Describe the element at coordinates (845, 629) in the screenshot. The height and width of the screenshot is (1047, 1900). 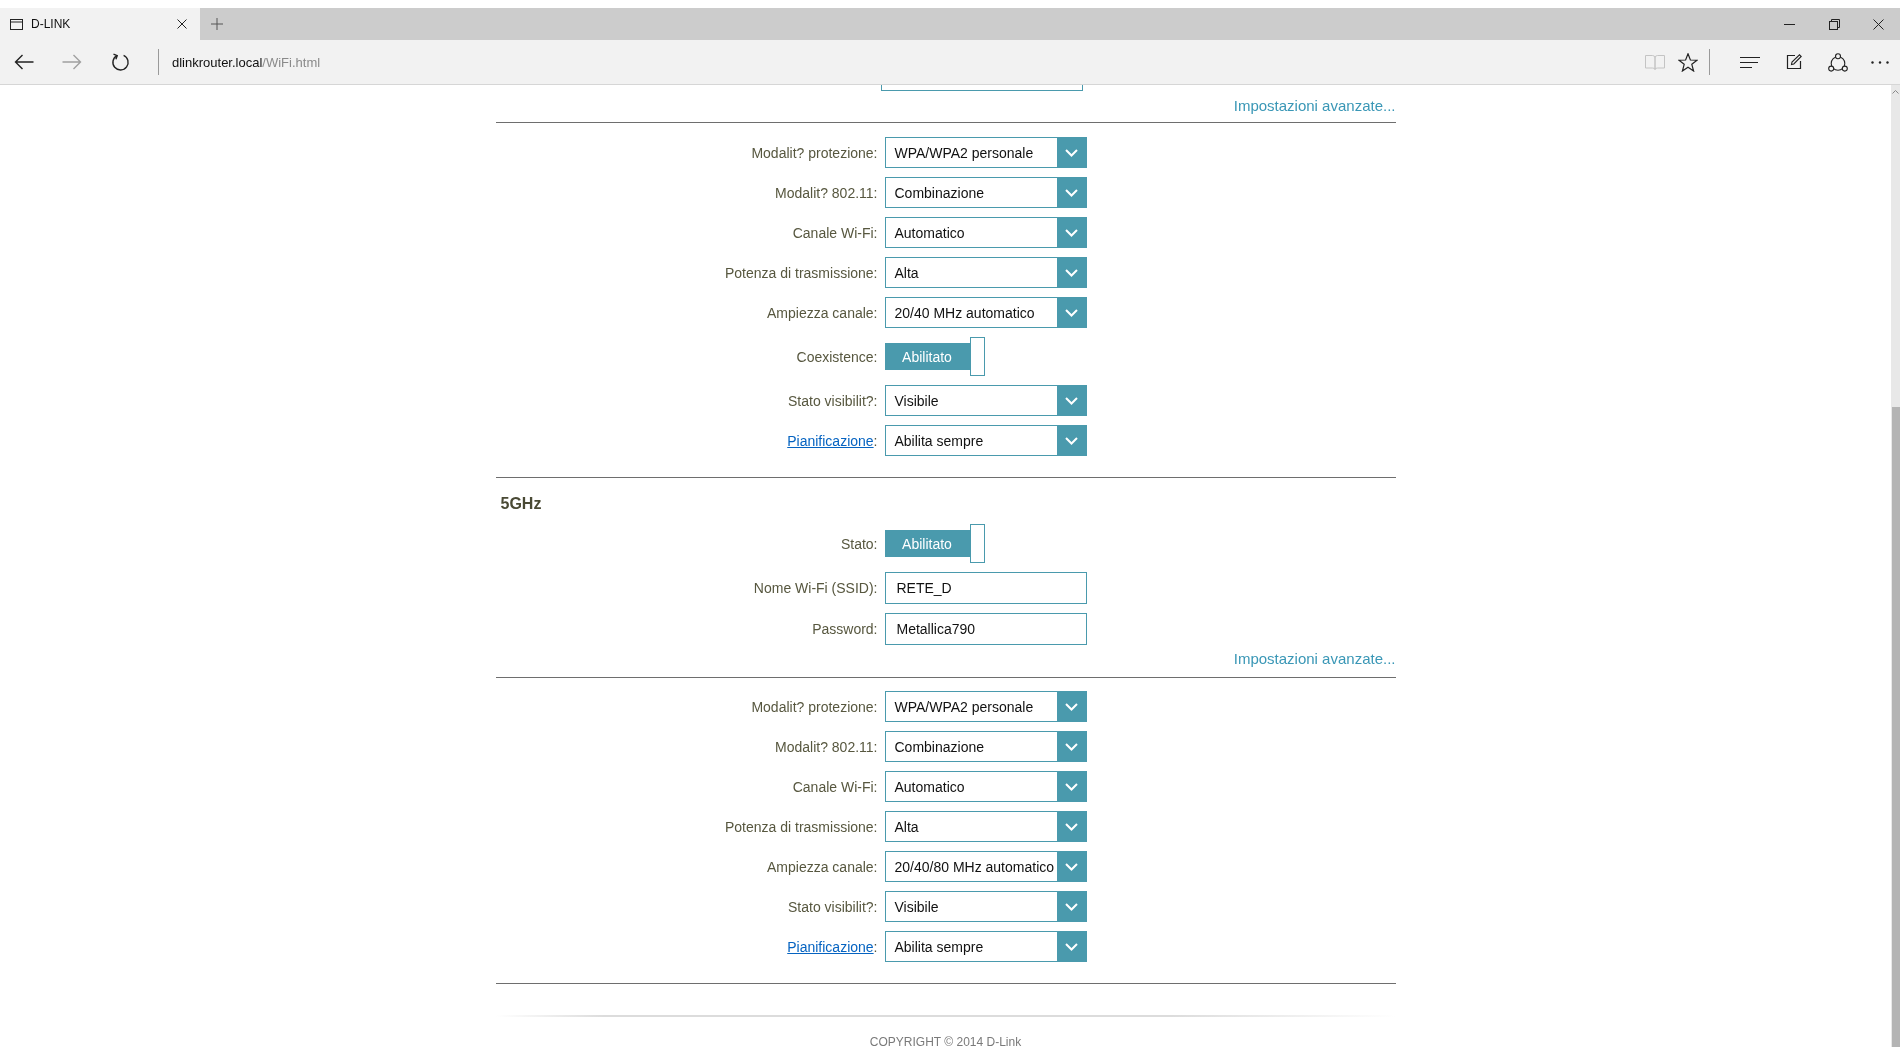
I see `field-label: Password:` at that location.